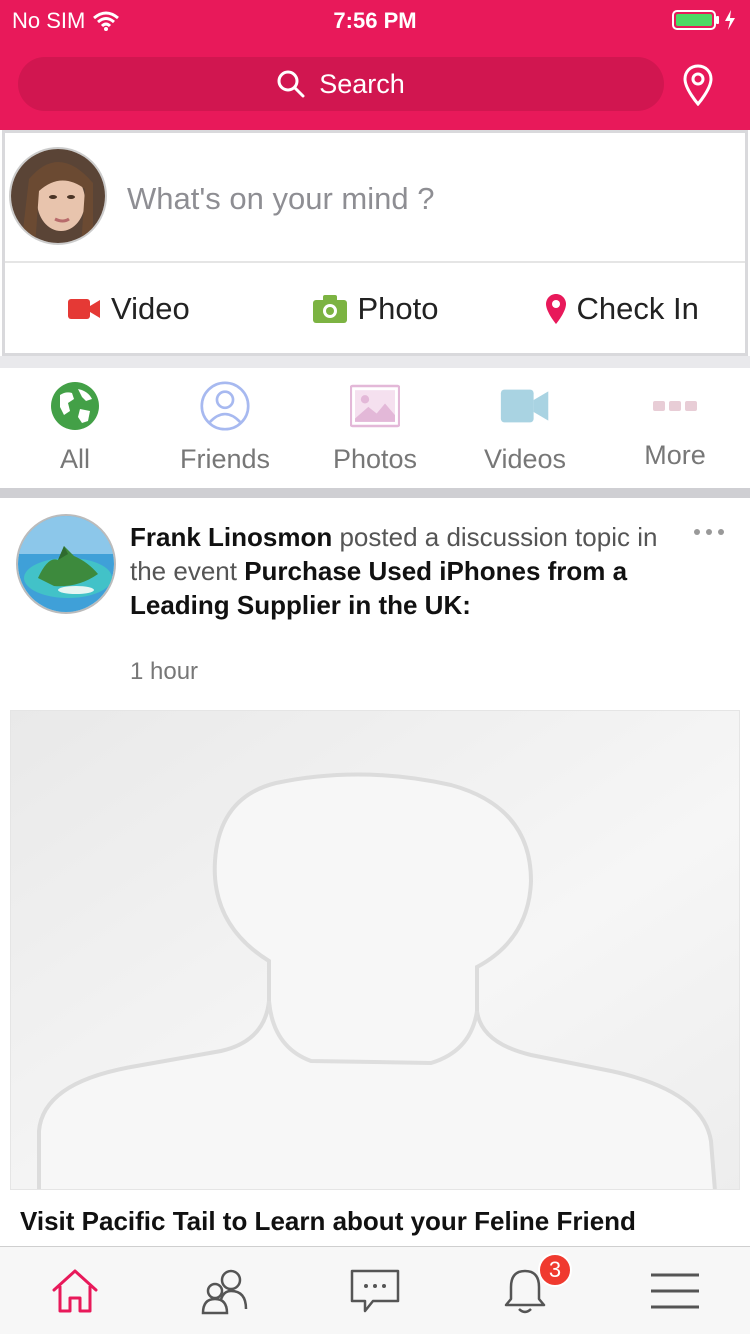 The image size is (750, 1334). I want to click on island-avatar-photo, so click(66, 564).